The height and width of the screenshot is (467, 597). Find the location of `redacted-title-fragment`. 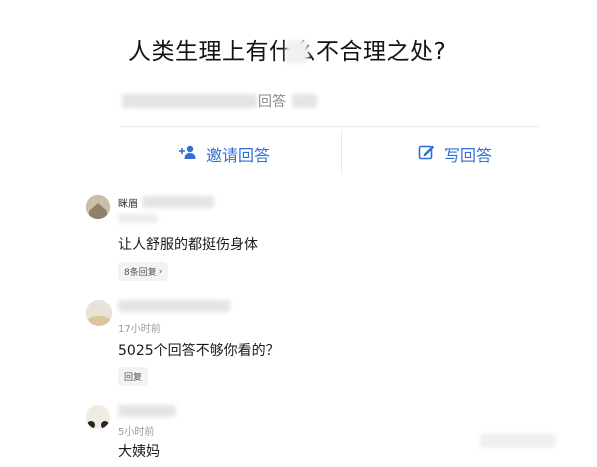

redacted-title-fragment is located at coordinates (297, 52).